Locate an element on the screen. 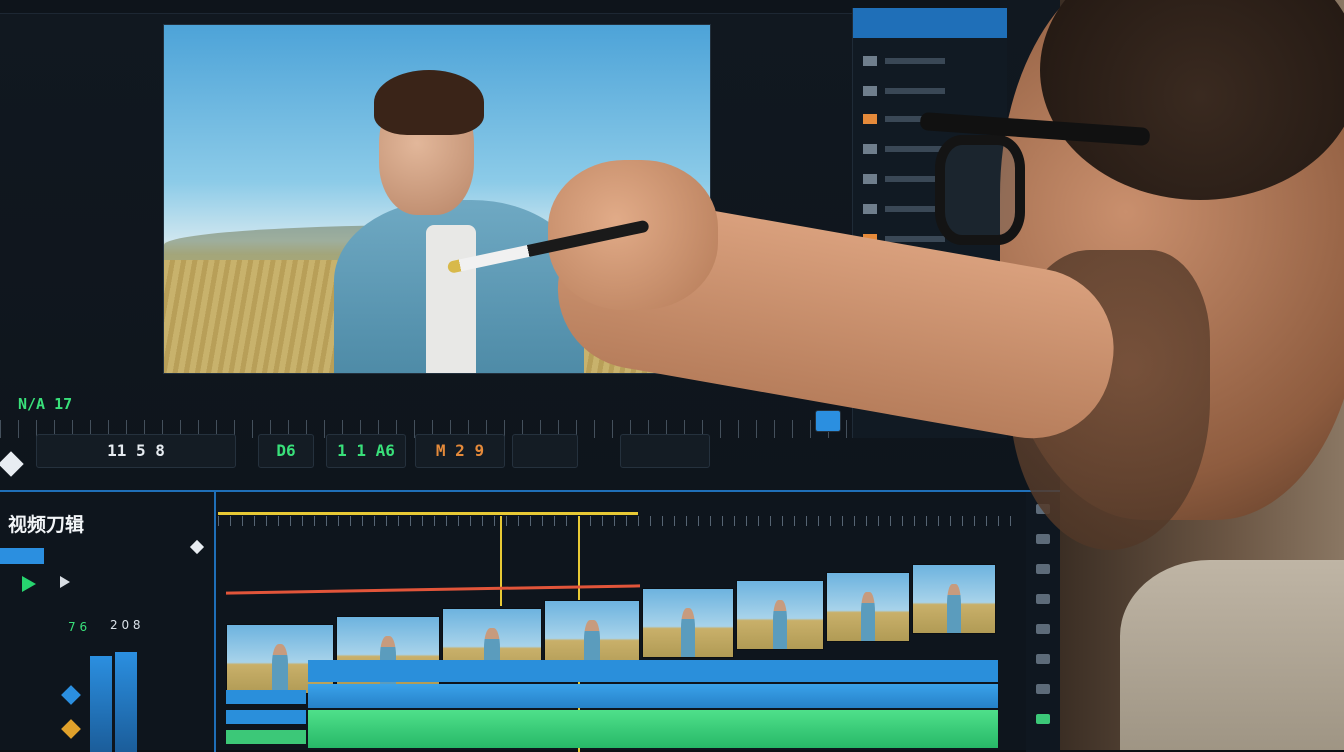 The image size is (1344, 752). keyframe-blue-icon is located at coordinates (71, 695).